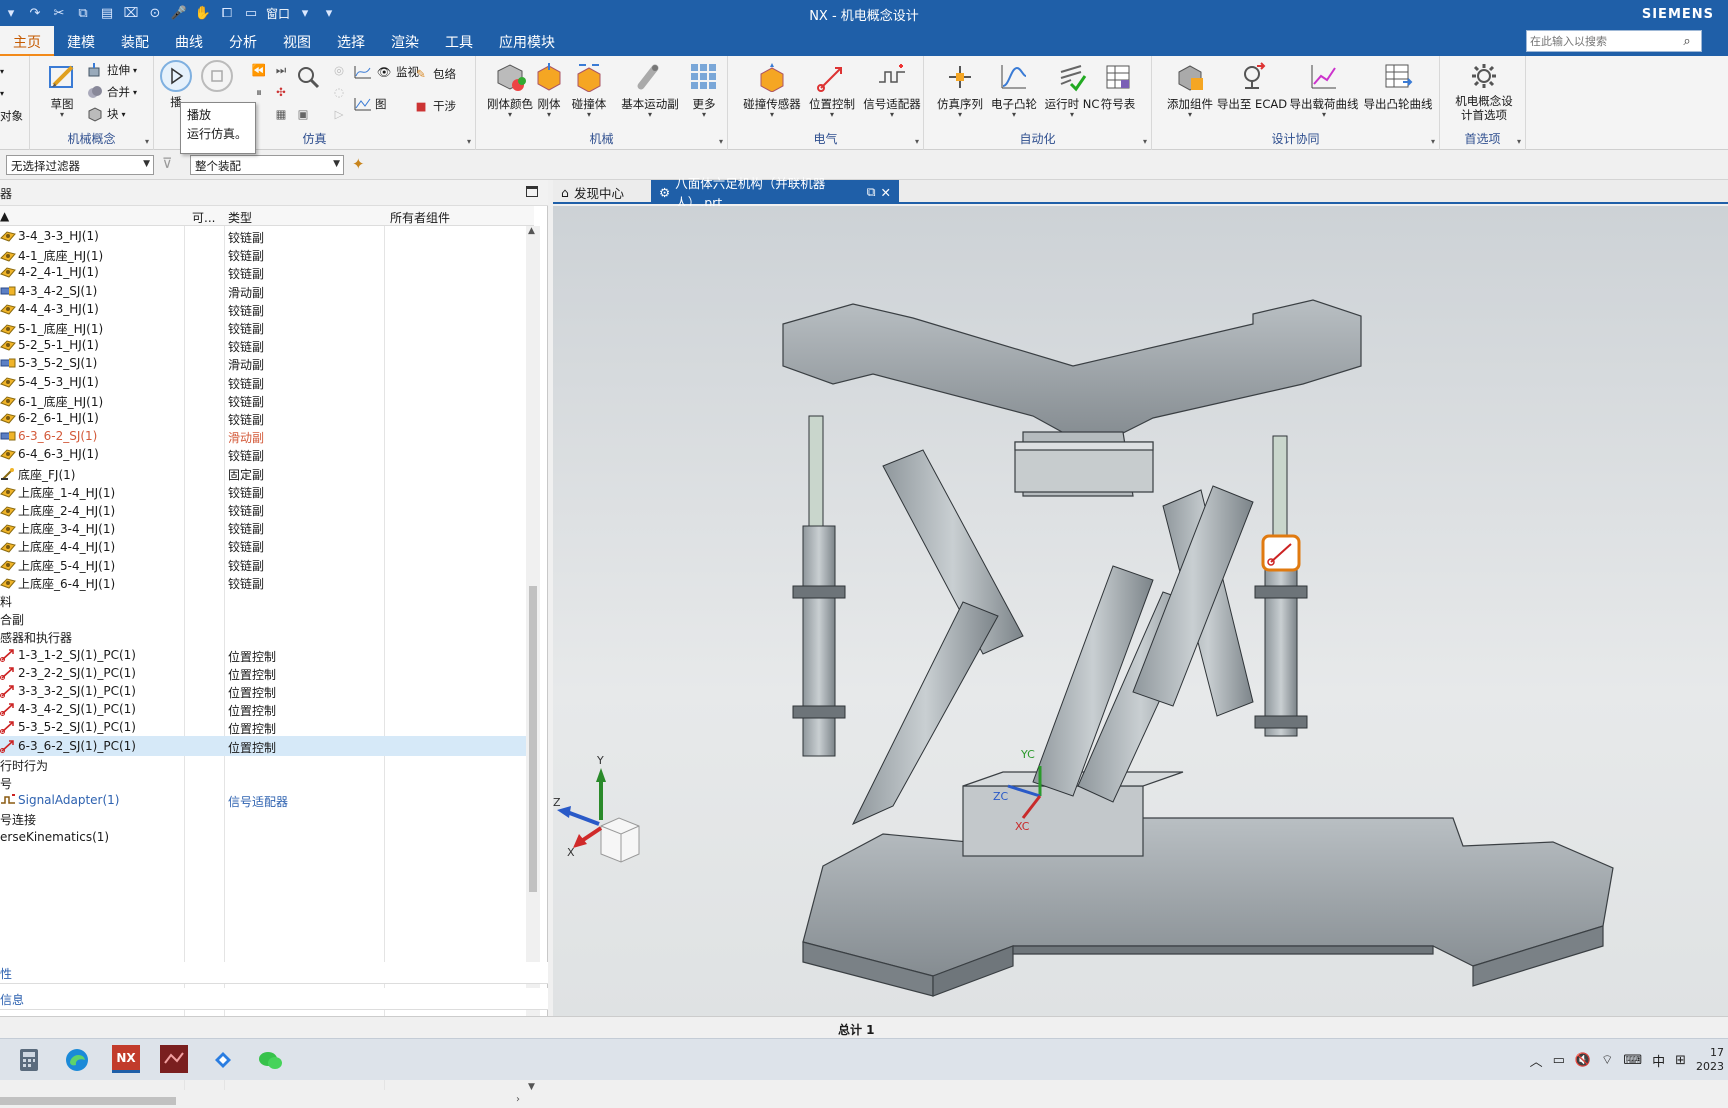 Image resolution: width=1728 pixels, height=1108 pixels. I want to click on tree-row: 3-4_3-3_HJ(1) 铰链副, so click(263, 236).